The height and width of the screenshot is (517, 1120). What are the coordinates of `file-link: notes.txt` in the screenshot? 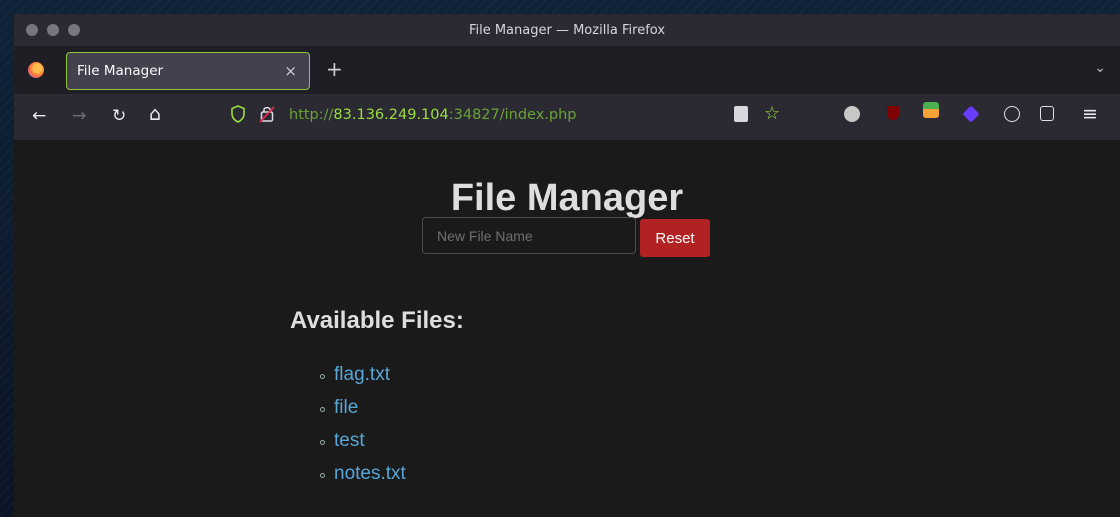 It's located at (370, 474).